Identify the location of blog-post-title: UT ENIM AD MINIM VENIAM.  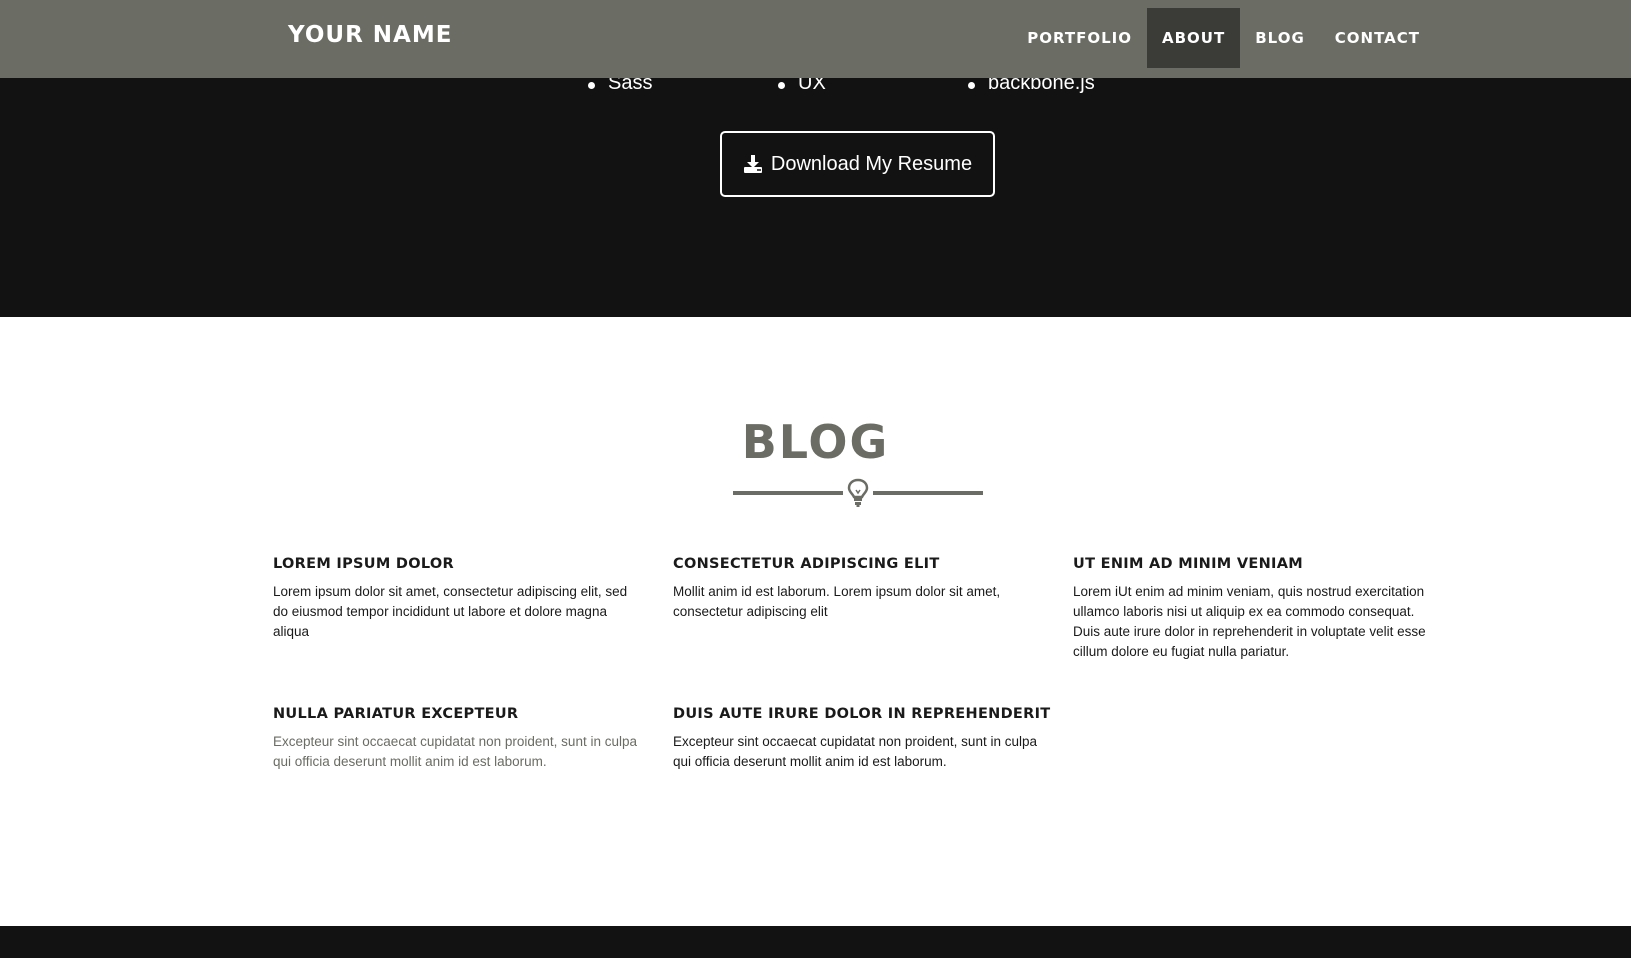
(1259, 564).